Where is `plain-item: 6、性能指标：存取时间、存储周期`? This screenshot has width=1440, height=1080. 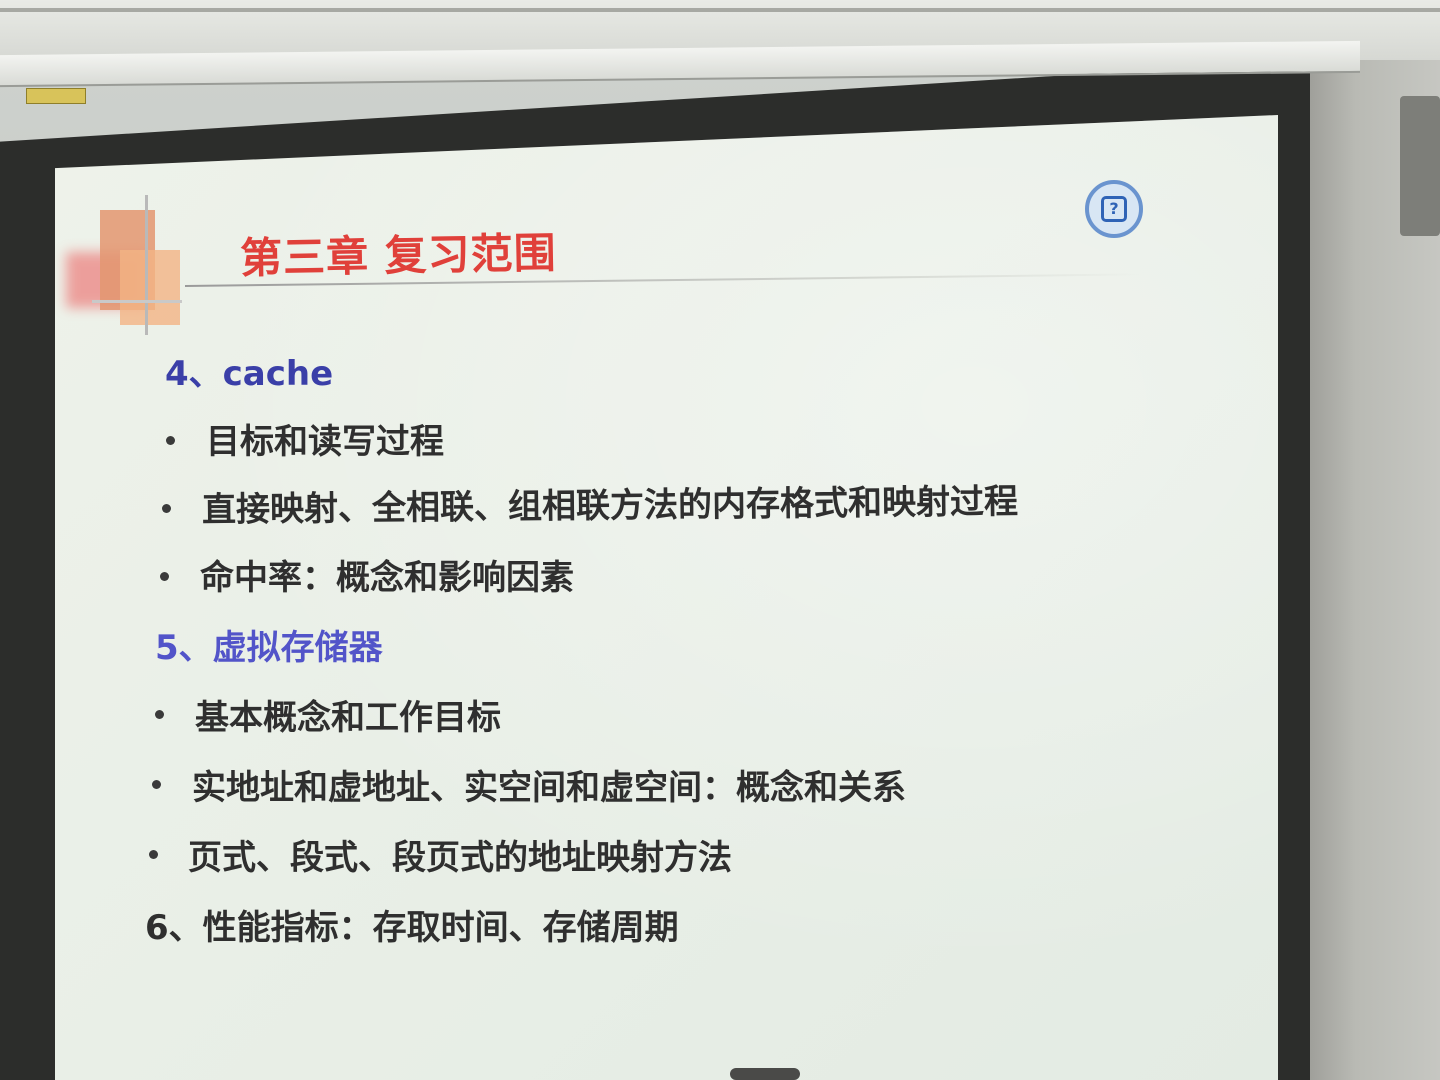 plain-item: 6、性能指标：存取时间、存储周期 is located at coordinates (412, 928).